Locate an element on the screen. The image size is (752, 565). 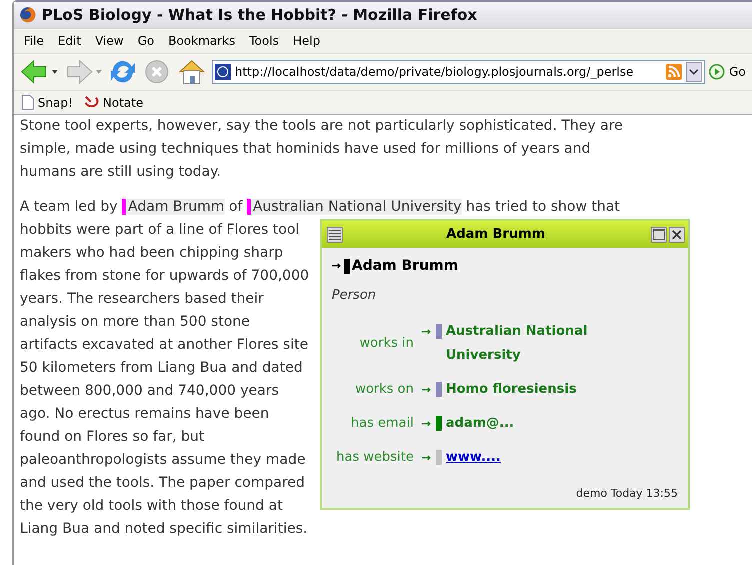
dropdown-icon is located at coordinates (694, 72).